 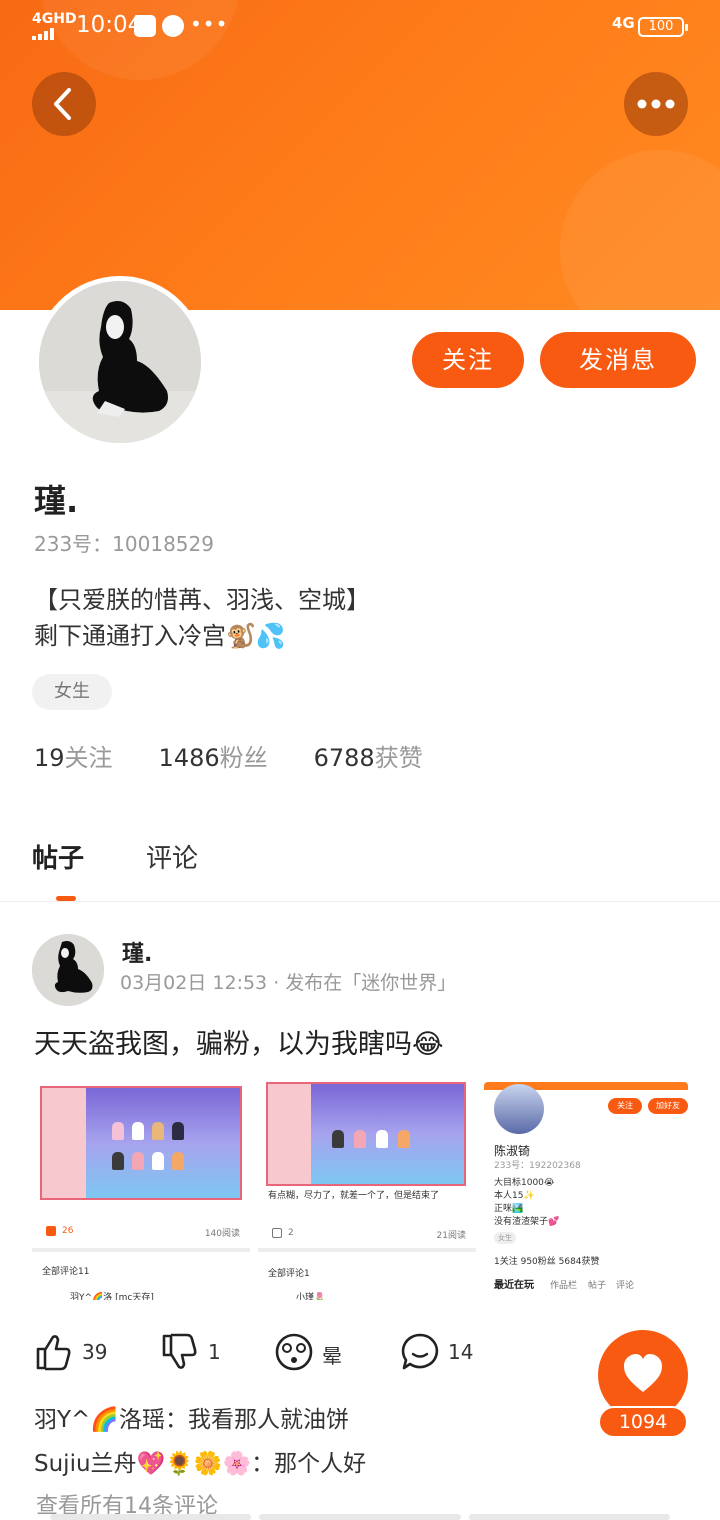 What do you see at coordinates (643, 1422) in the screenshot?
I see `floating-like-count: 1094` at bounding box center [643, 1422].